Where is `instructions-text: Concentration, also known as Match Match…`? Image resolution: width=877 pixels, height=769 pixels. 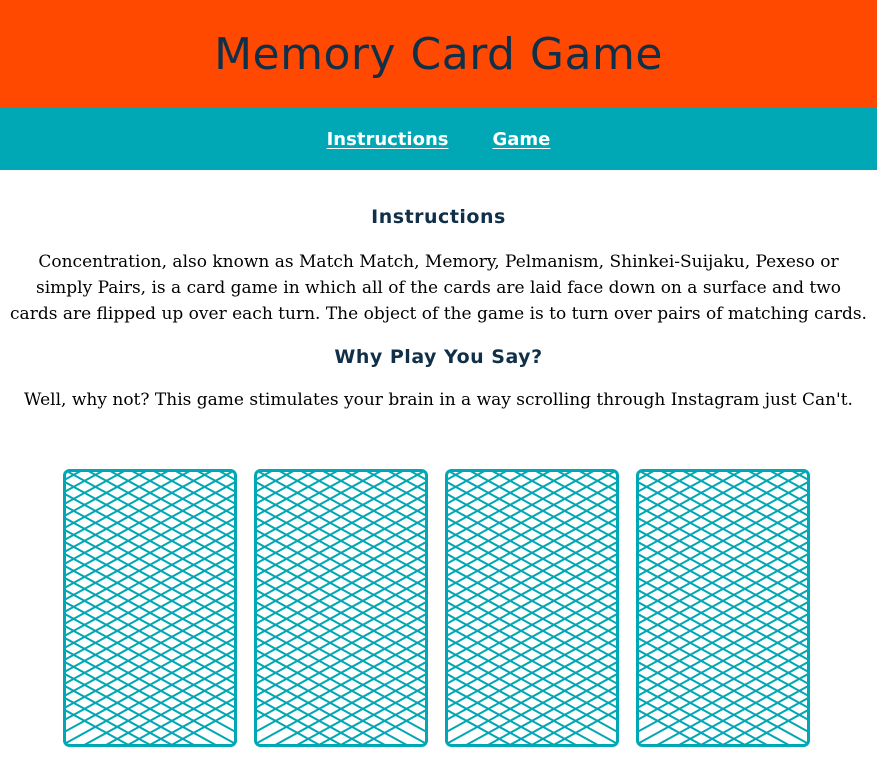
instructions-text: Concentration, also known as Match Match… is located at coordinates (438, 288).